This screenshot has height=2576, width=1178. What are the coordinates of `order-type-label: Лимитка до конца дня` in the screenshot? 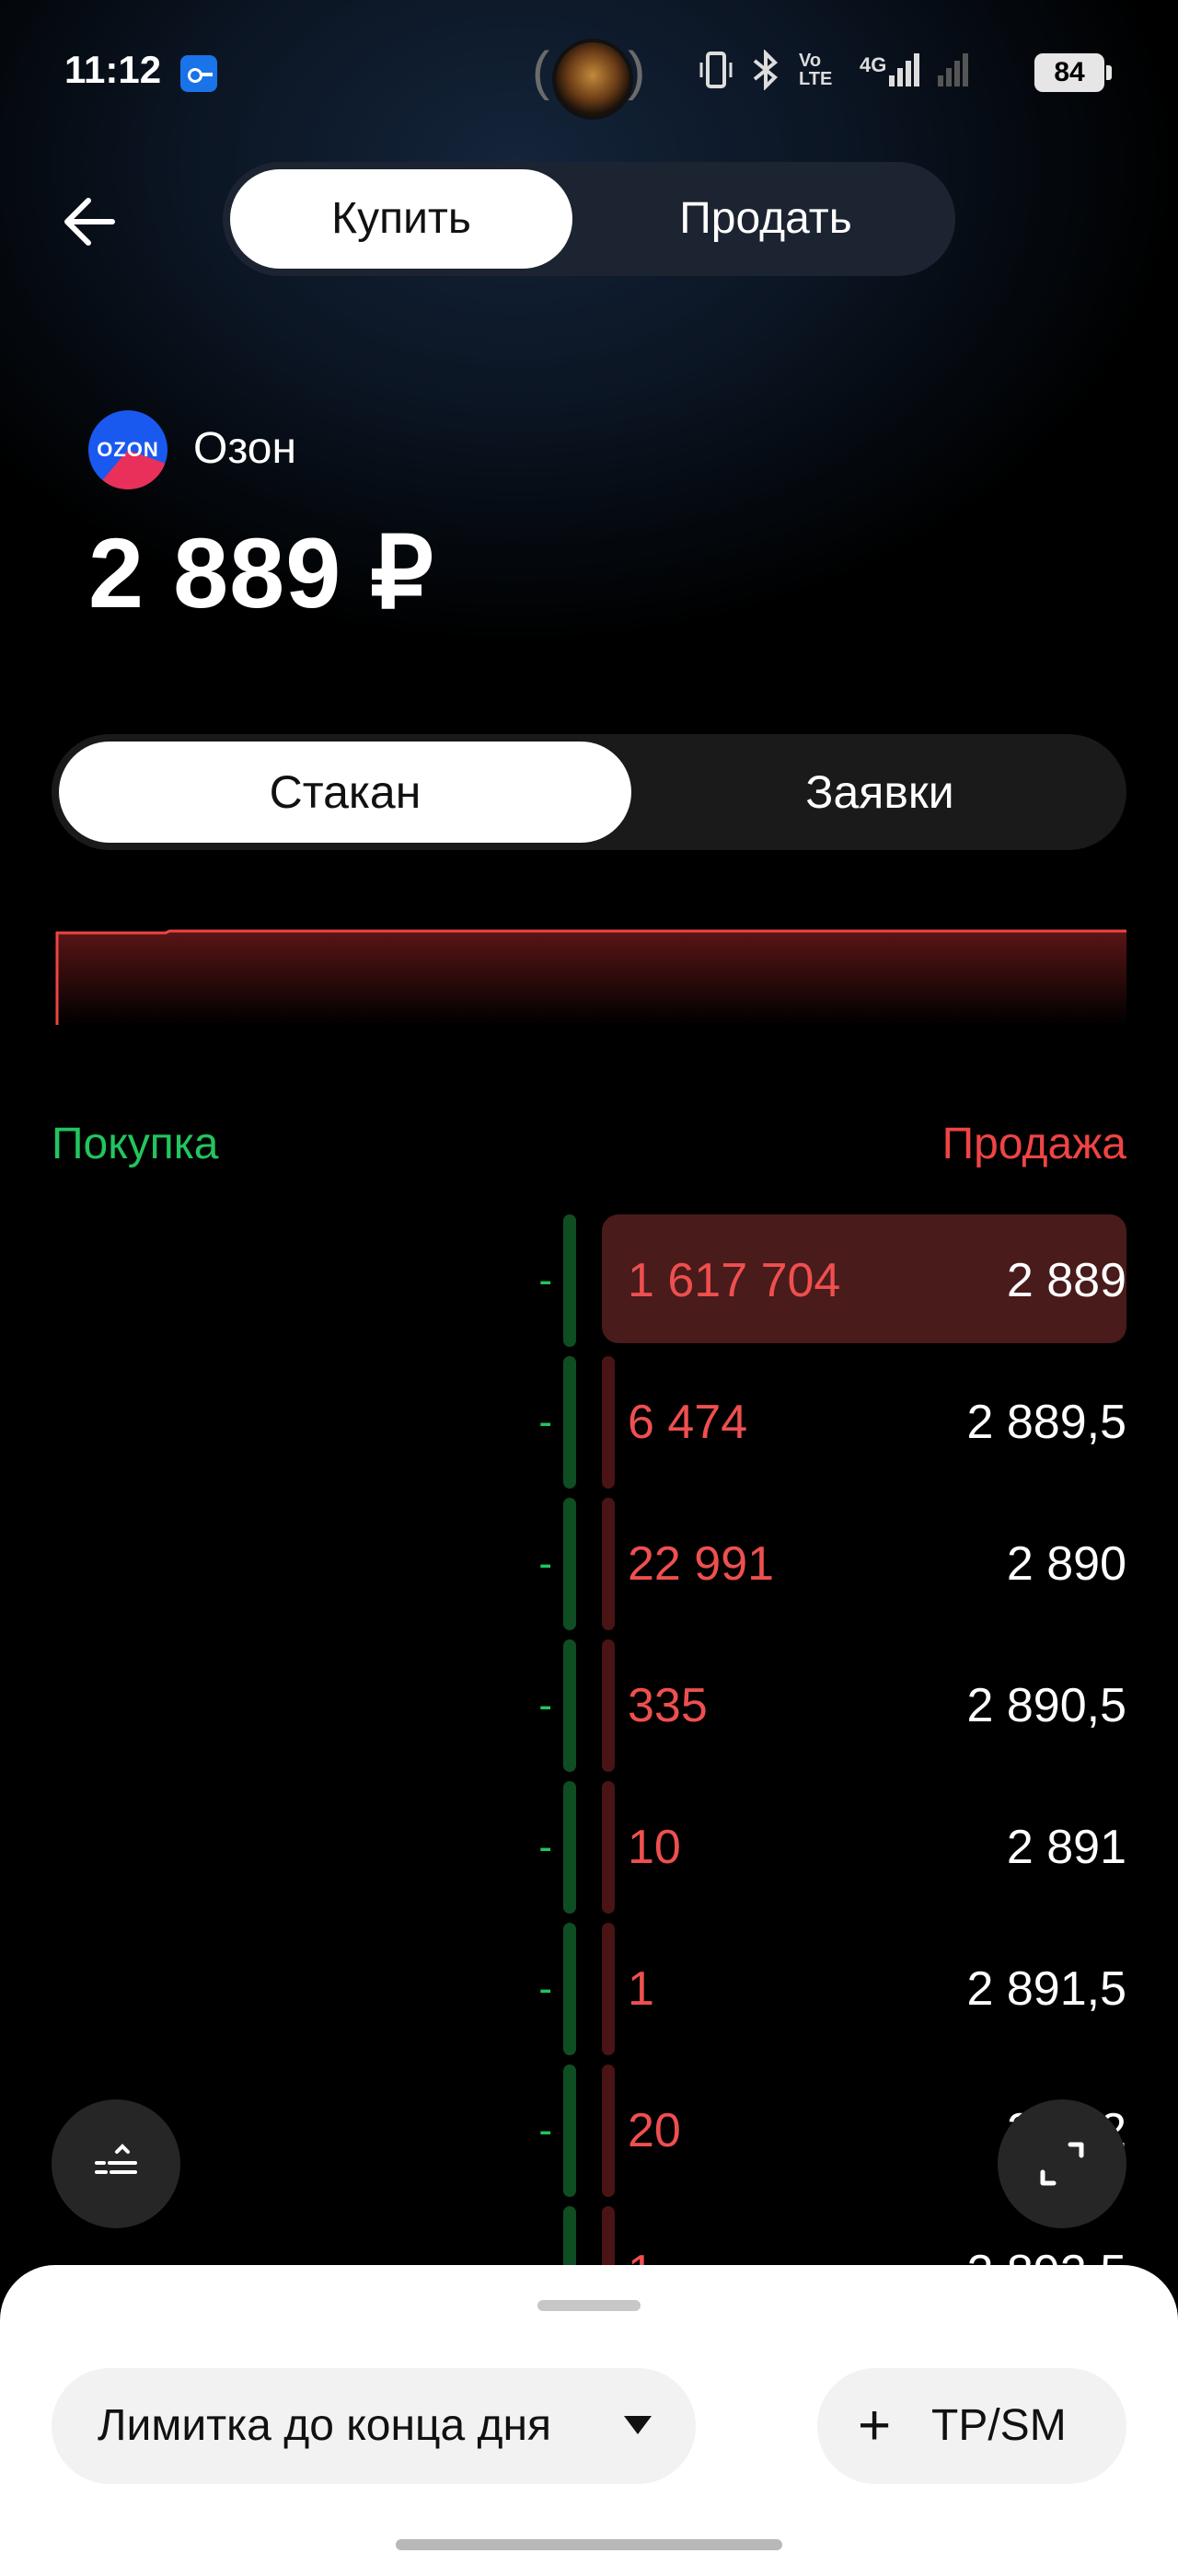 It's located at (325, 2425).